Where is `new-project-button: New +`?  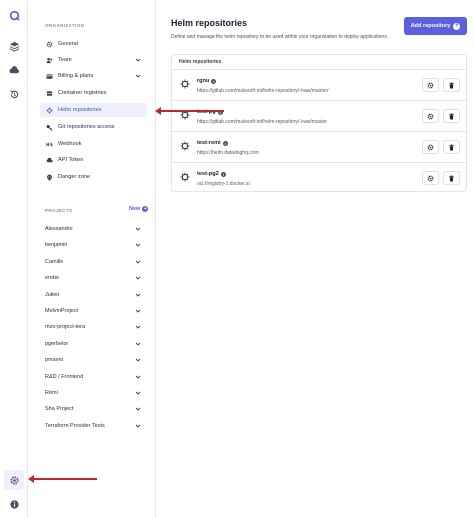
new-project-button: New + is located at coordinates (139, 209).